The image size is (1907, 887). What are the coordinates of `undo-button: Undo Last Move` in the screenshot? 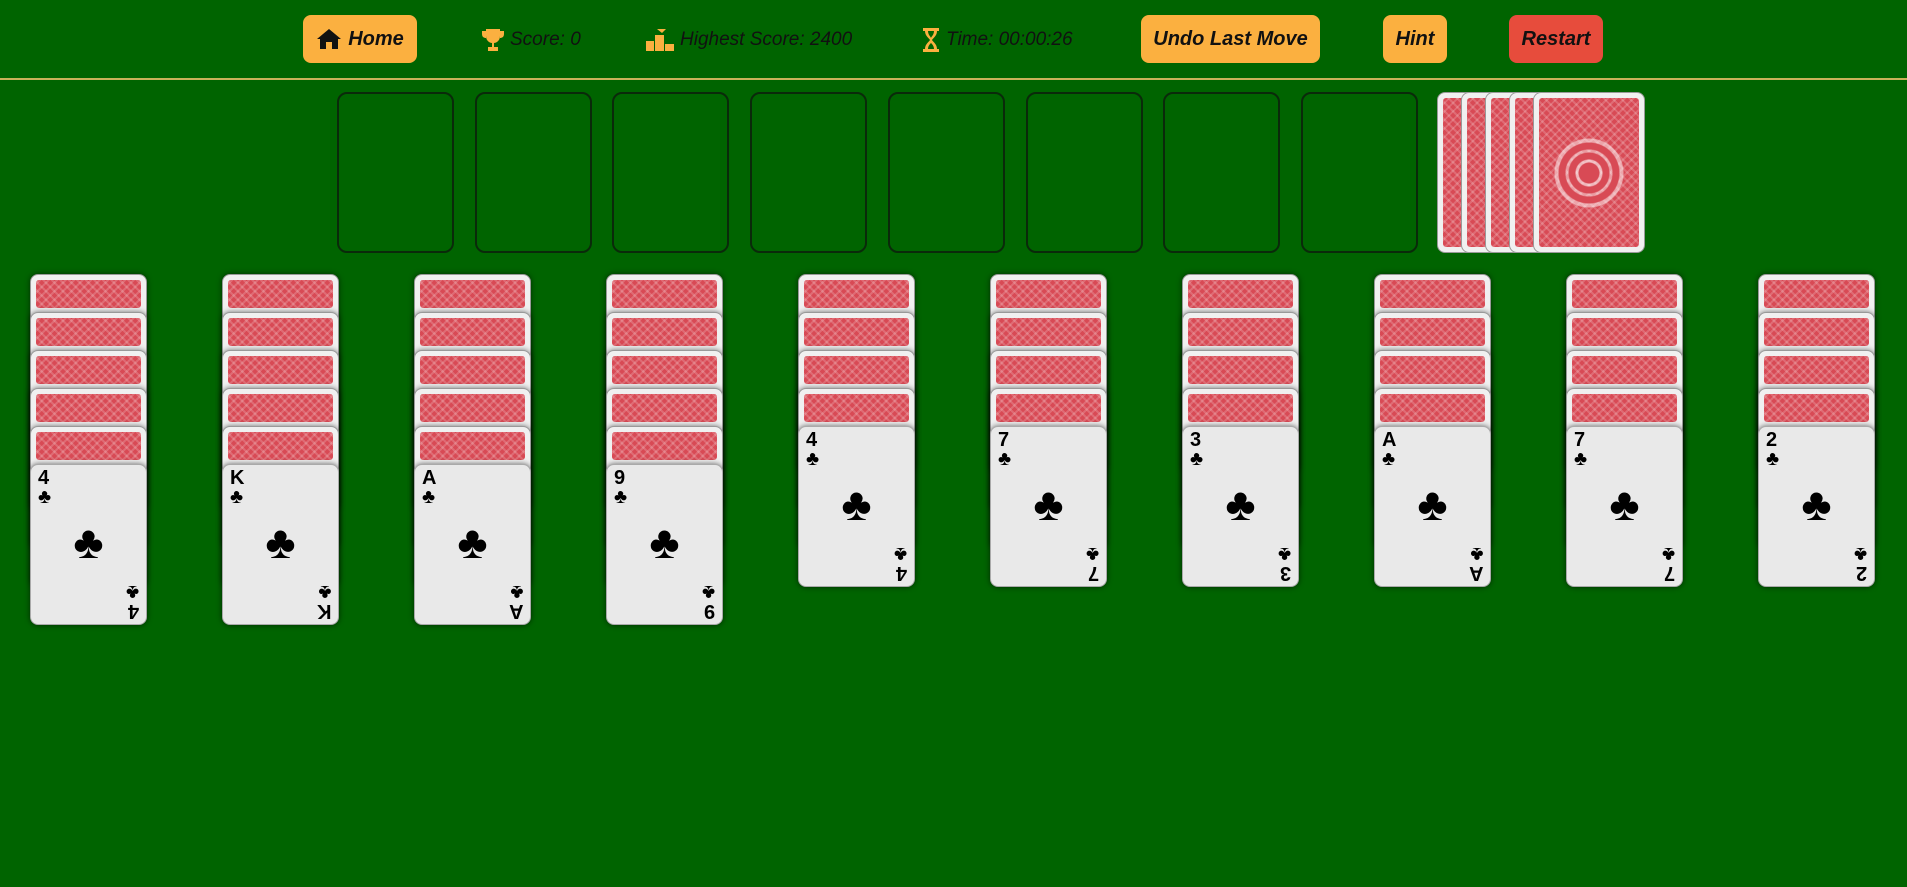 It's located at (1230, 39).